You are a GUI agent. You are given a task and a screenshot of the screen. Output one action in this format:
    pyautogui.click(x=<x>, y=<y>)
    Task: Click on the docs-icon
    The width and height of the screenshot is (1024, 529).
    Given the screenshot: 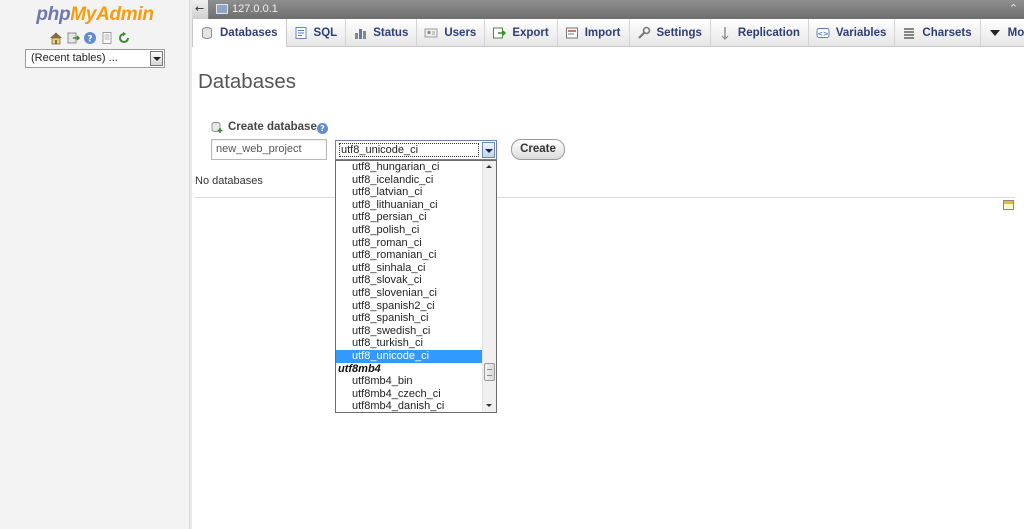 What is the action you would take?
    pyautogui.click(x=107, y=38)
    